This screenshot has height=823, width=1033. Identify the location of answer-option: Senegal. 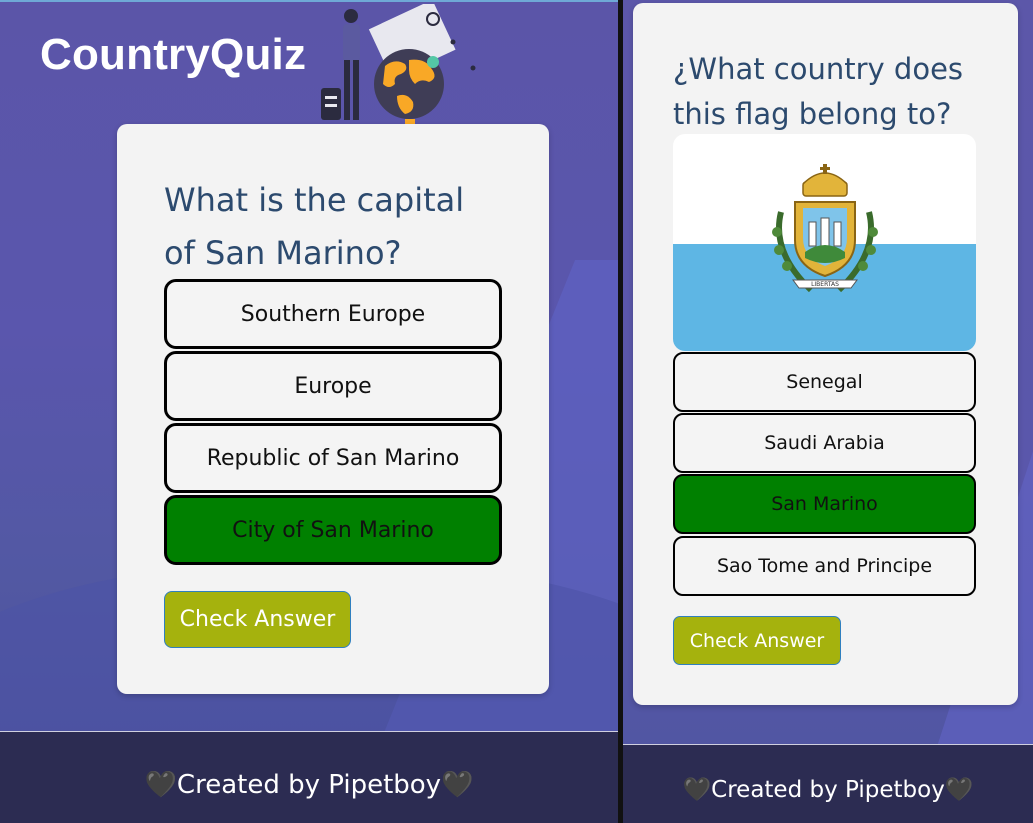
(824, 382).